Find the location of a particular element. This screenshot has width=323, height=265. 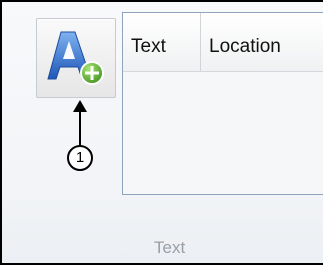

callout-number-badge: 1 is located at coordinates (80, 158).